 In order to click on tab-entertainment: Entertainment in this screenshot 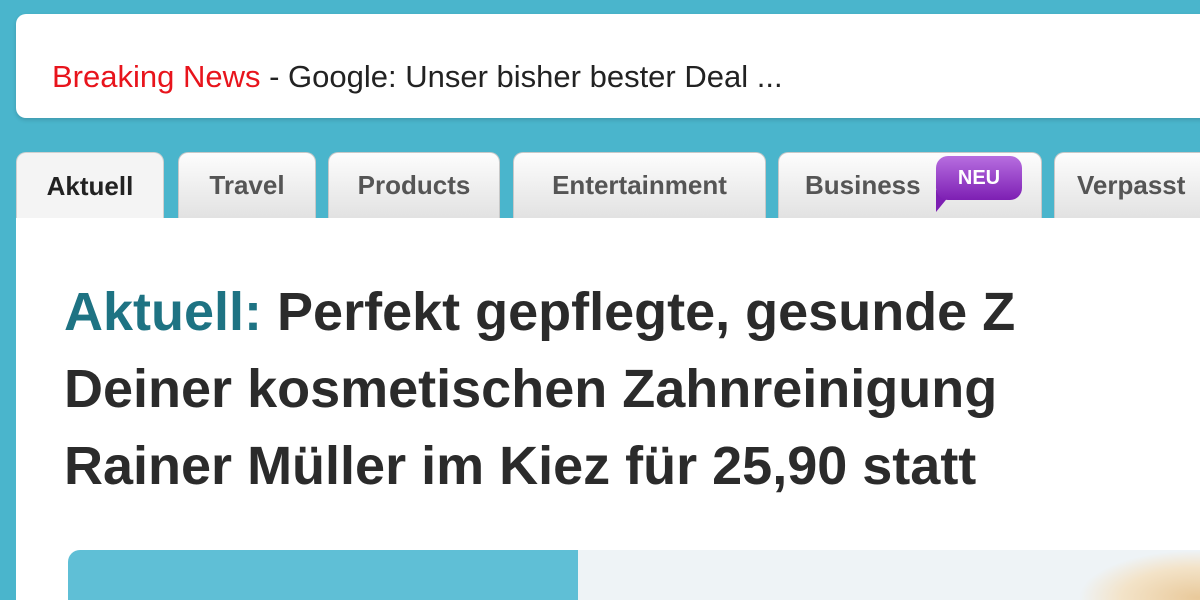, I will do `click(639, 185)`.